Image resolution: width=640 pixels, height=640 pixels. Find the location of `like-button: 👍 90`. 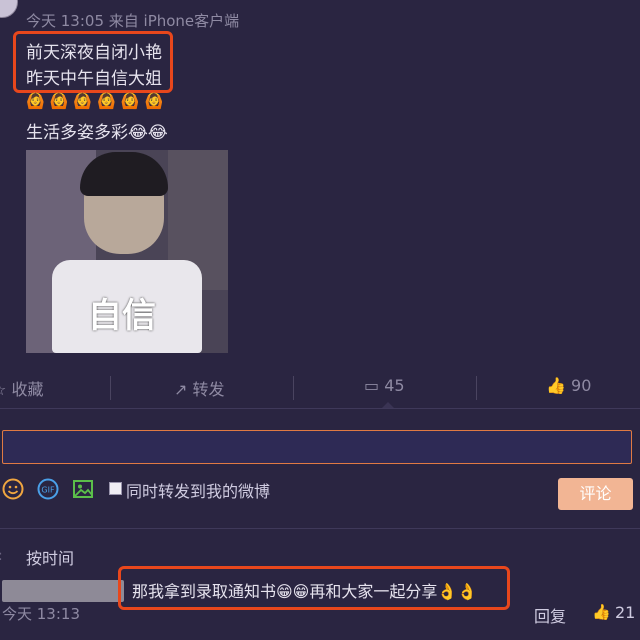

like-button: 👍 90 is located at coordinates (568, 385).